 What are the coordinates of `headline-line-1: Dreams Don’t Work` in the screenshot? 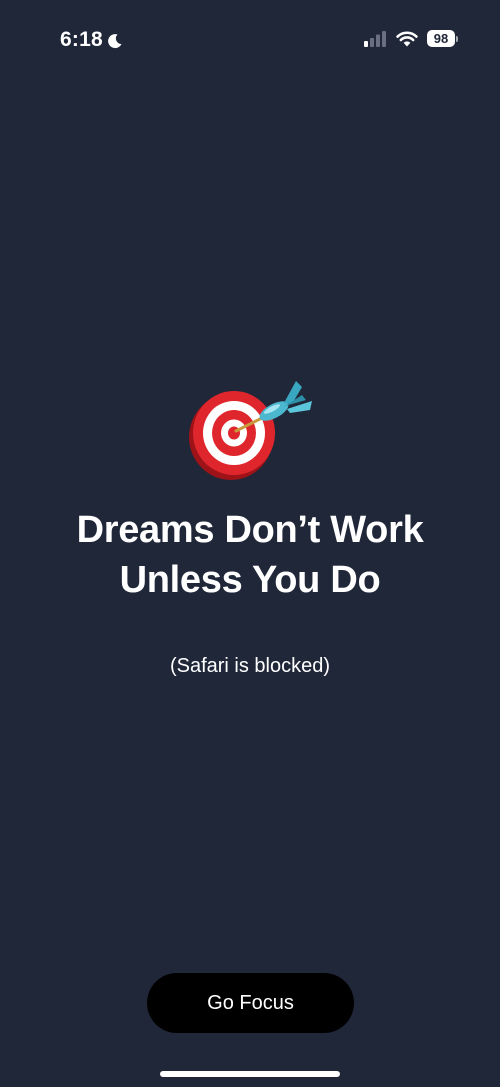 It's located at (250, 530).